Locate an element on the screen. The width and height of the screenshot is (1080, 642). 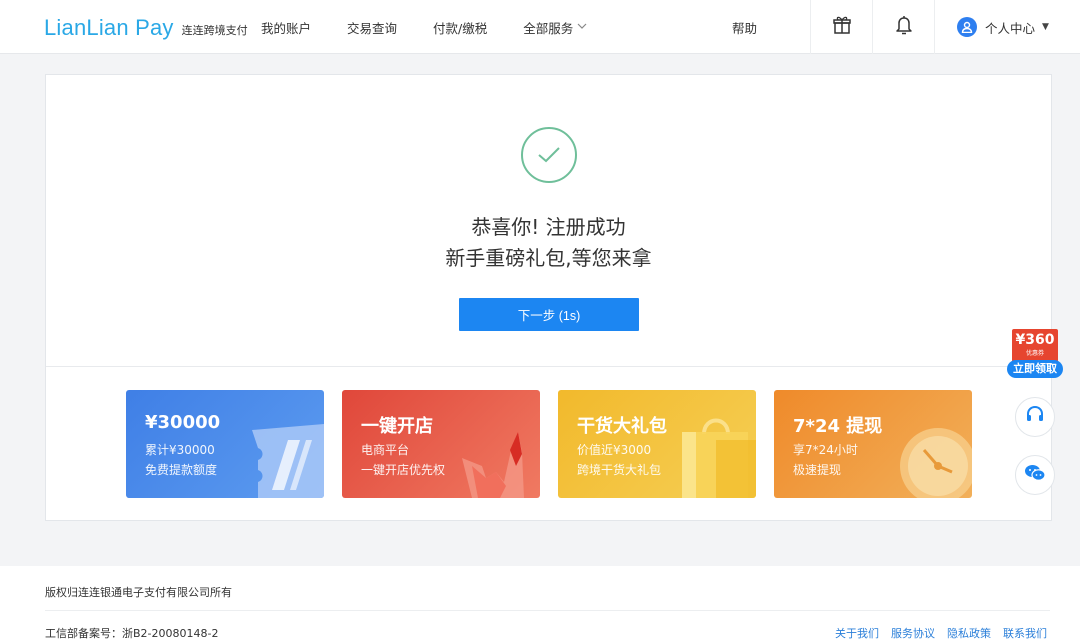
customer-service-button is located at coordinates (1035, 417).